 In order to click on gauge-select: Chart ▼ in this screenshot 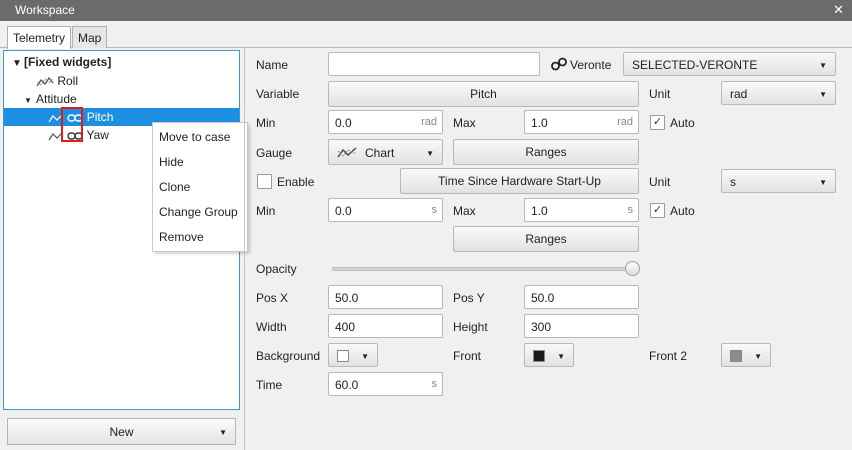, I will do `click(385, 152)`.